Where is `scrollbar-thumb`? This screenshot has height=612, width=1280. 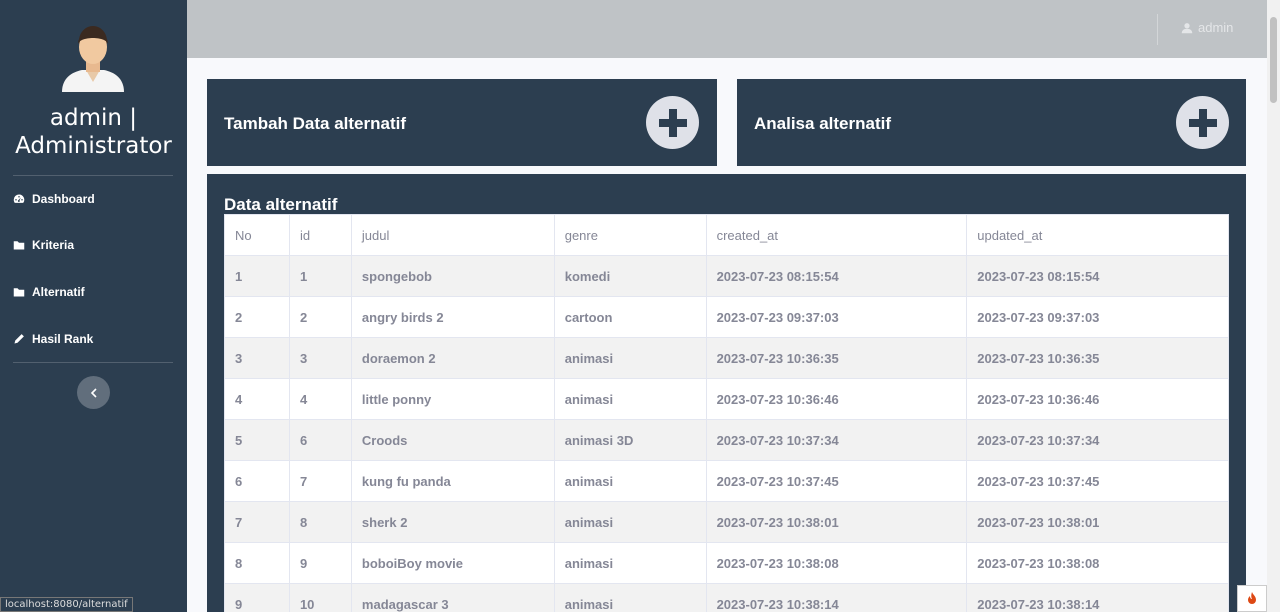
scrollbar-thumb is located at coordinates (1273, 60).